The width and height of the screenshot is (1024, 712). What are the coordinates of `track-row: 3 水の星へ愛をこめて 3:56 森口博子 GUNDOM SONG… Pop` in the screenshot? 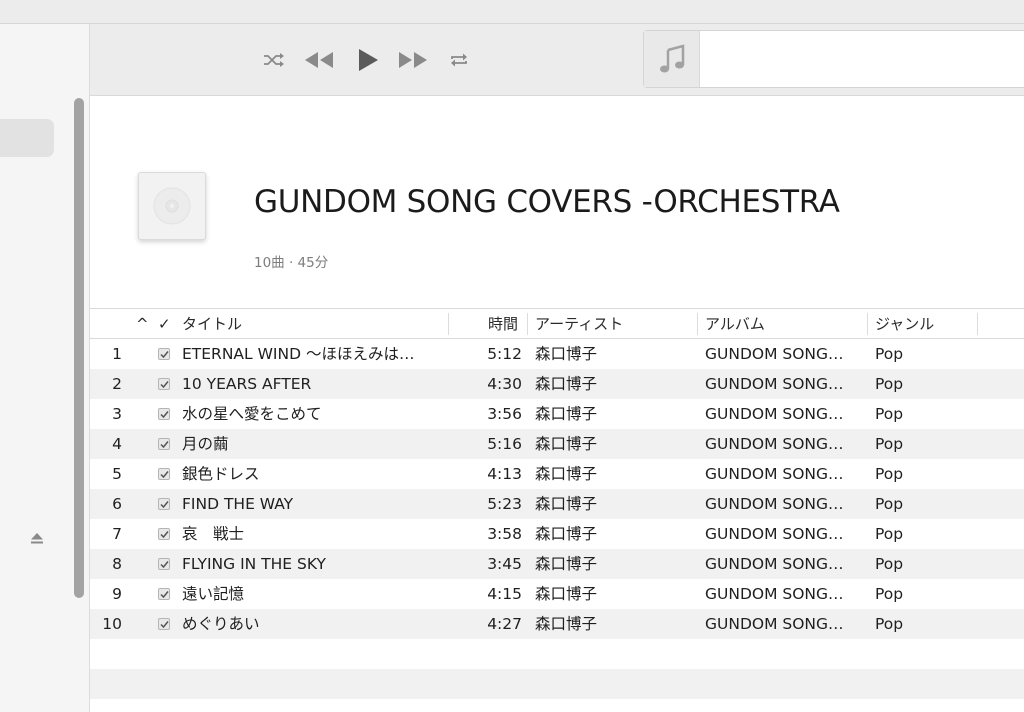 It's located at (557, 414).